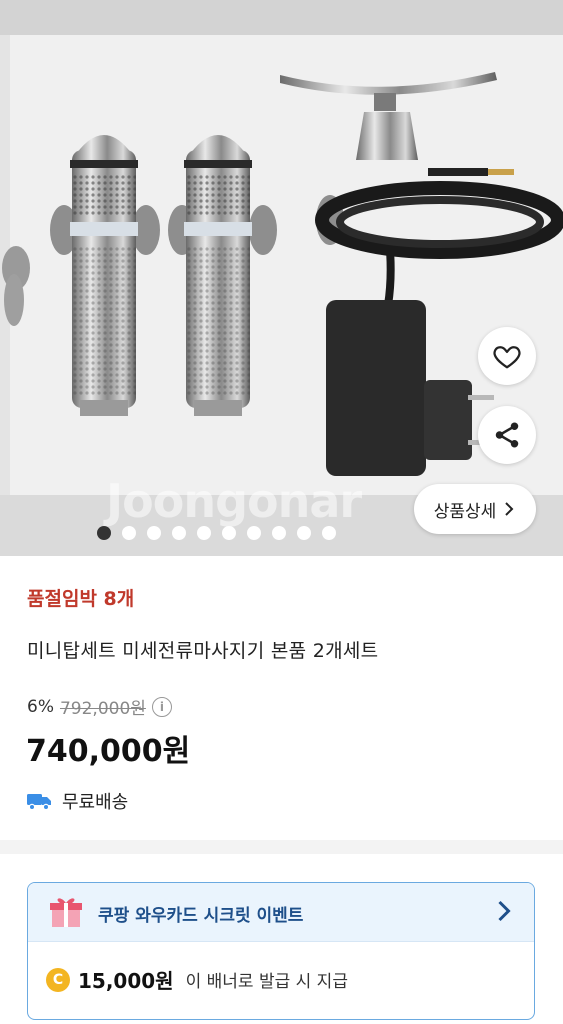 This screenshot has height=1024, width=563. I want to click on shipping-label: 무료배송, so click(95, 802).